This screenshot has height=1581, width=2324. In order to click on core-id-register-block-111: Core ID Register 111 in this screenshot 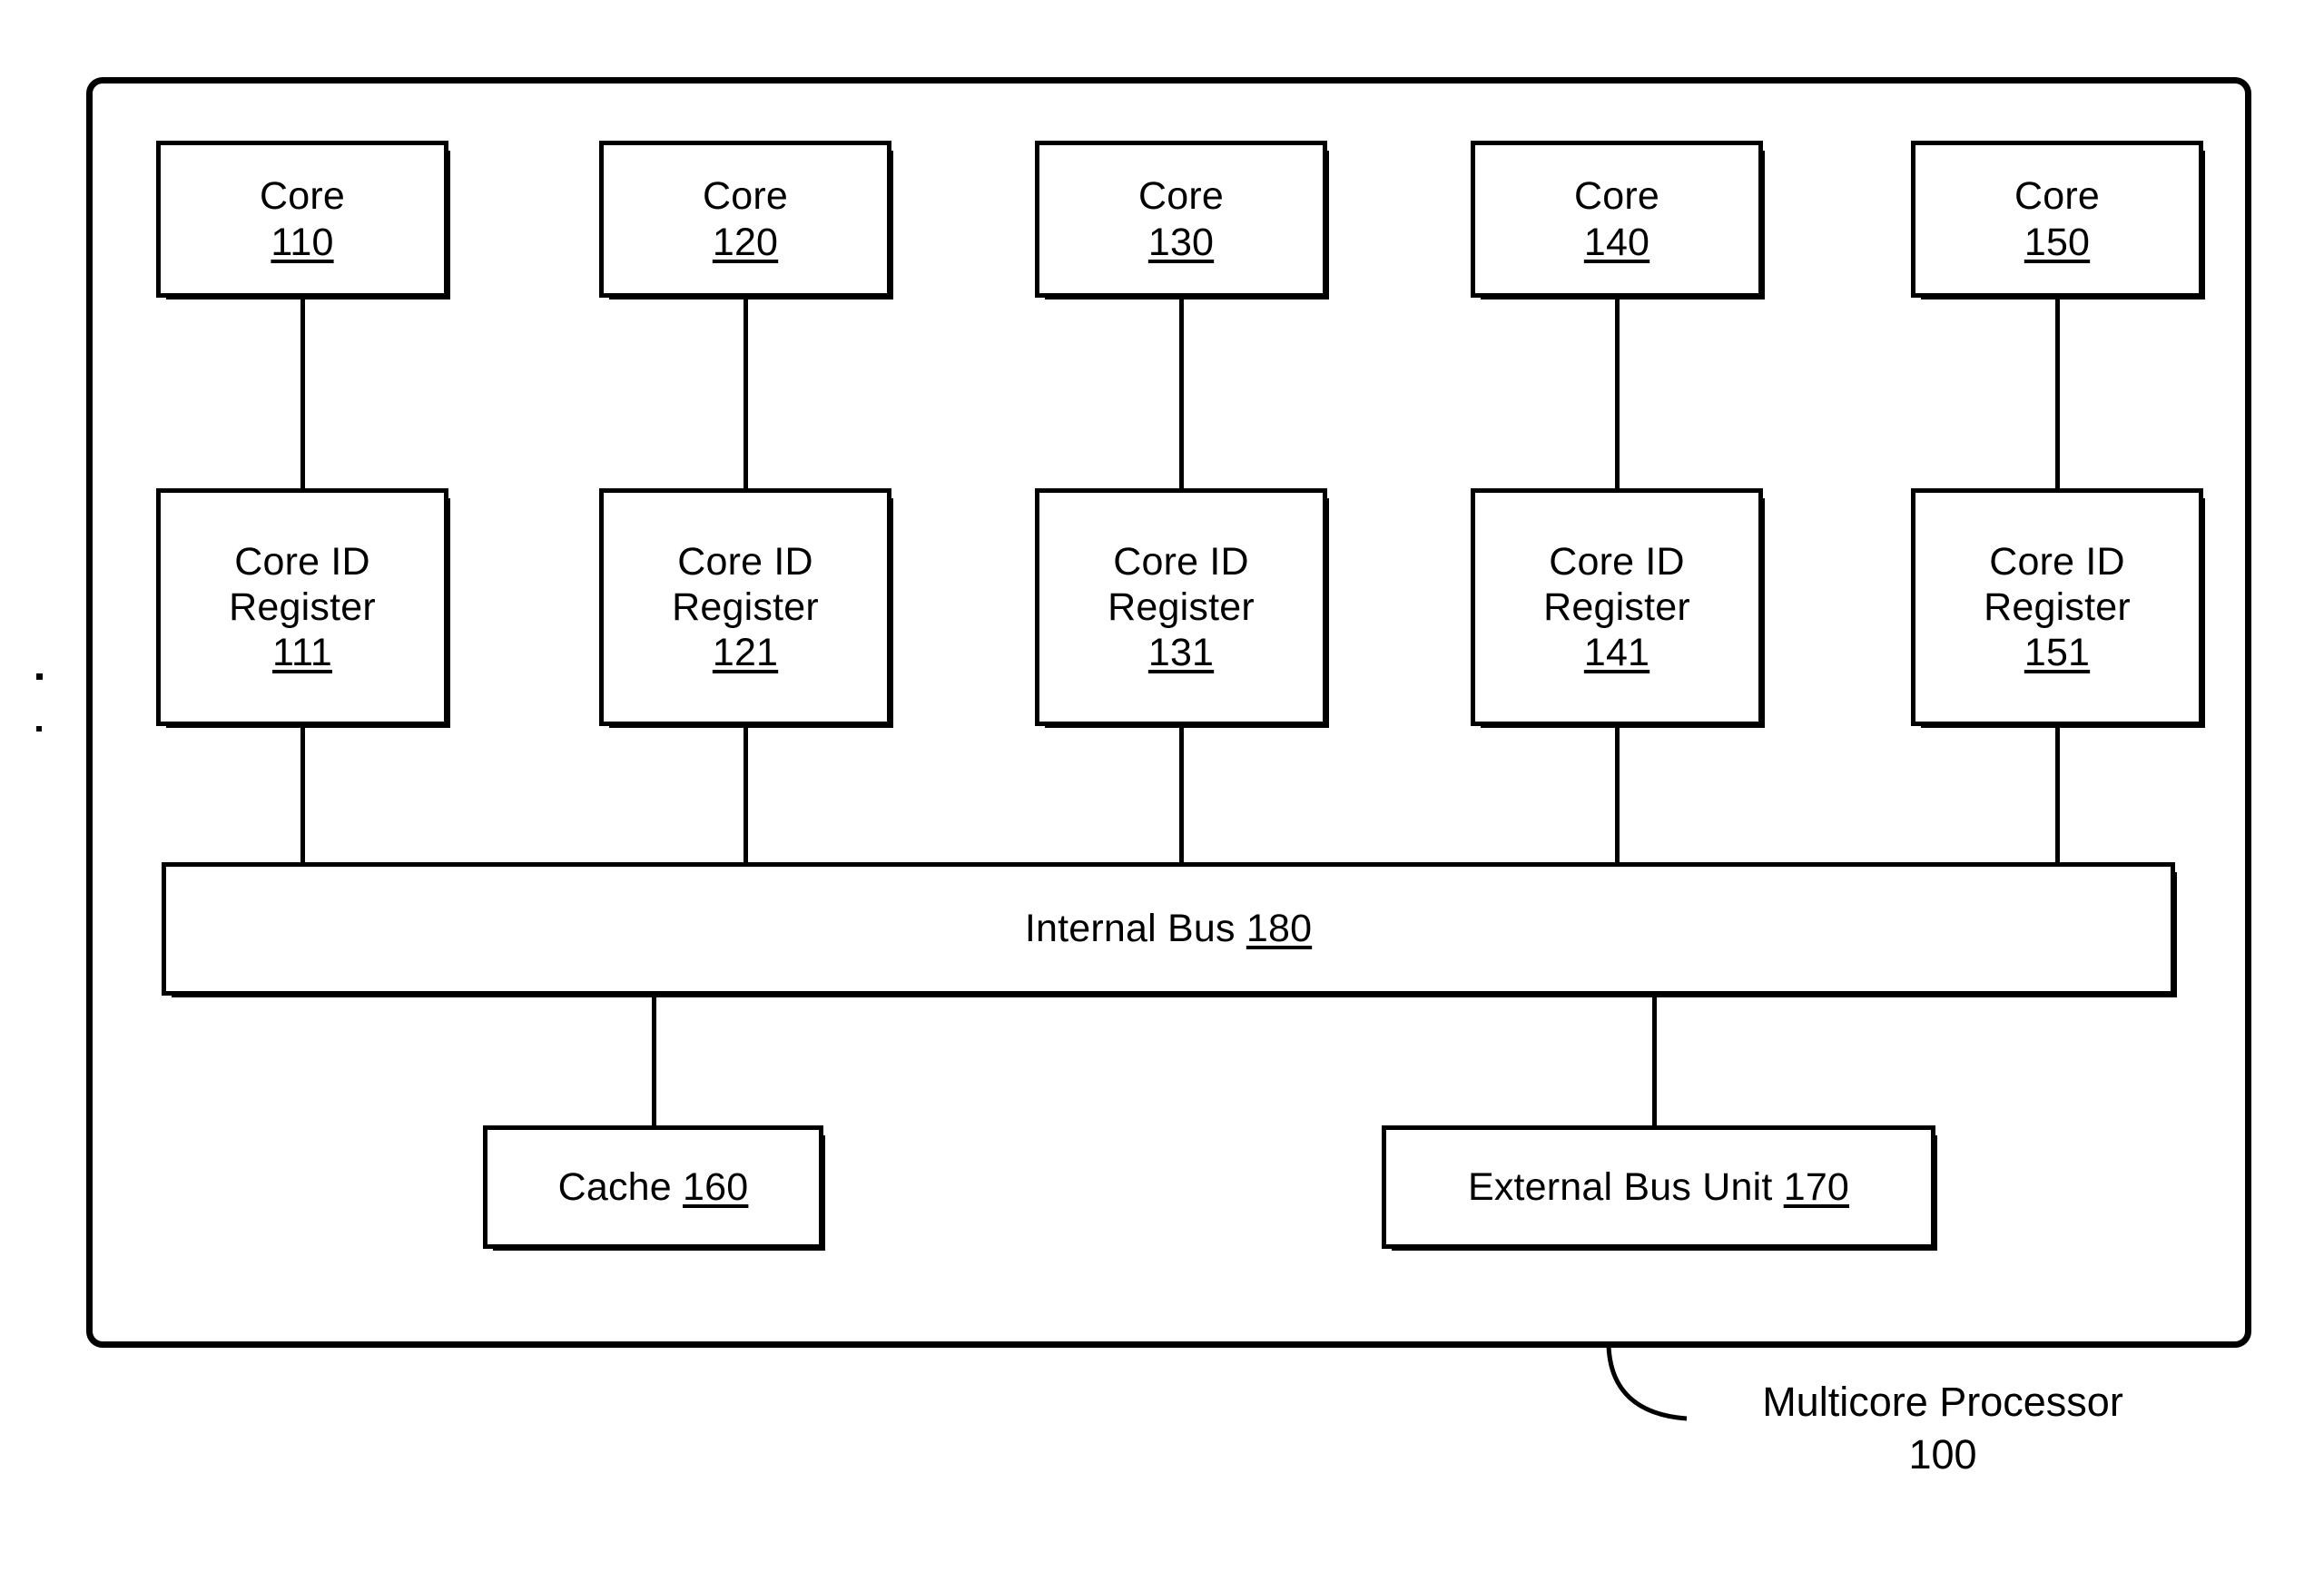, I will do `click(303, 608)`.